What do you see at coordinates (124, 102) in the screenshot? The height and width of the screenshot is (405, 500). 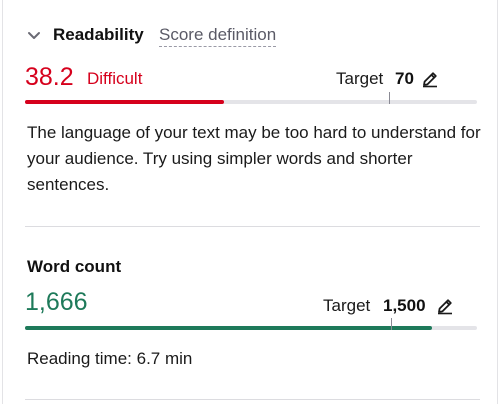 I see `readability-progress-fill` at bounding box center [124, 102].